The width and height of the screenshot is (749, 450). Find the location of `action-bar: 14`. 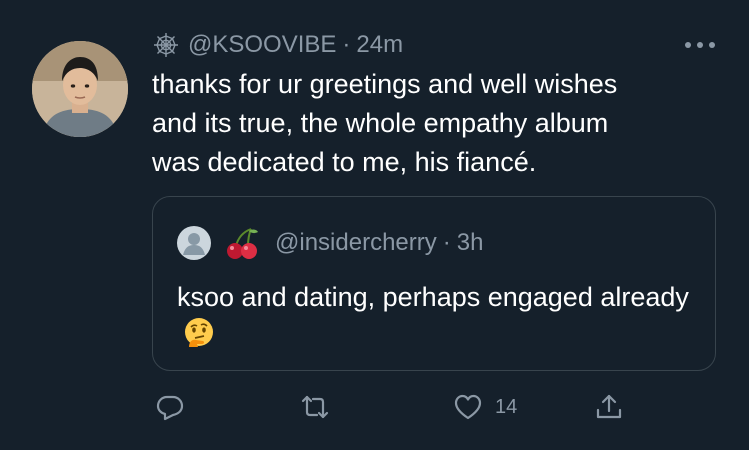

action-bar: 14 is located at coordinates (374, 408).